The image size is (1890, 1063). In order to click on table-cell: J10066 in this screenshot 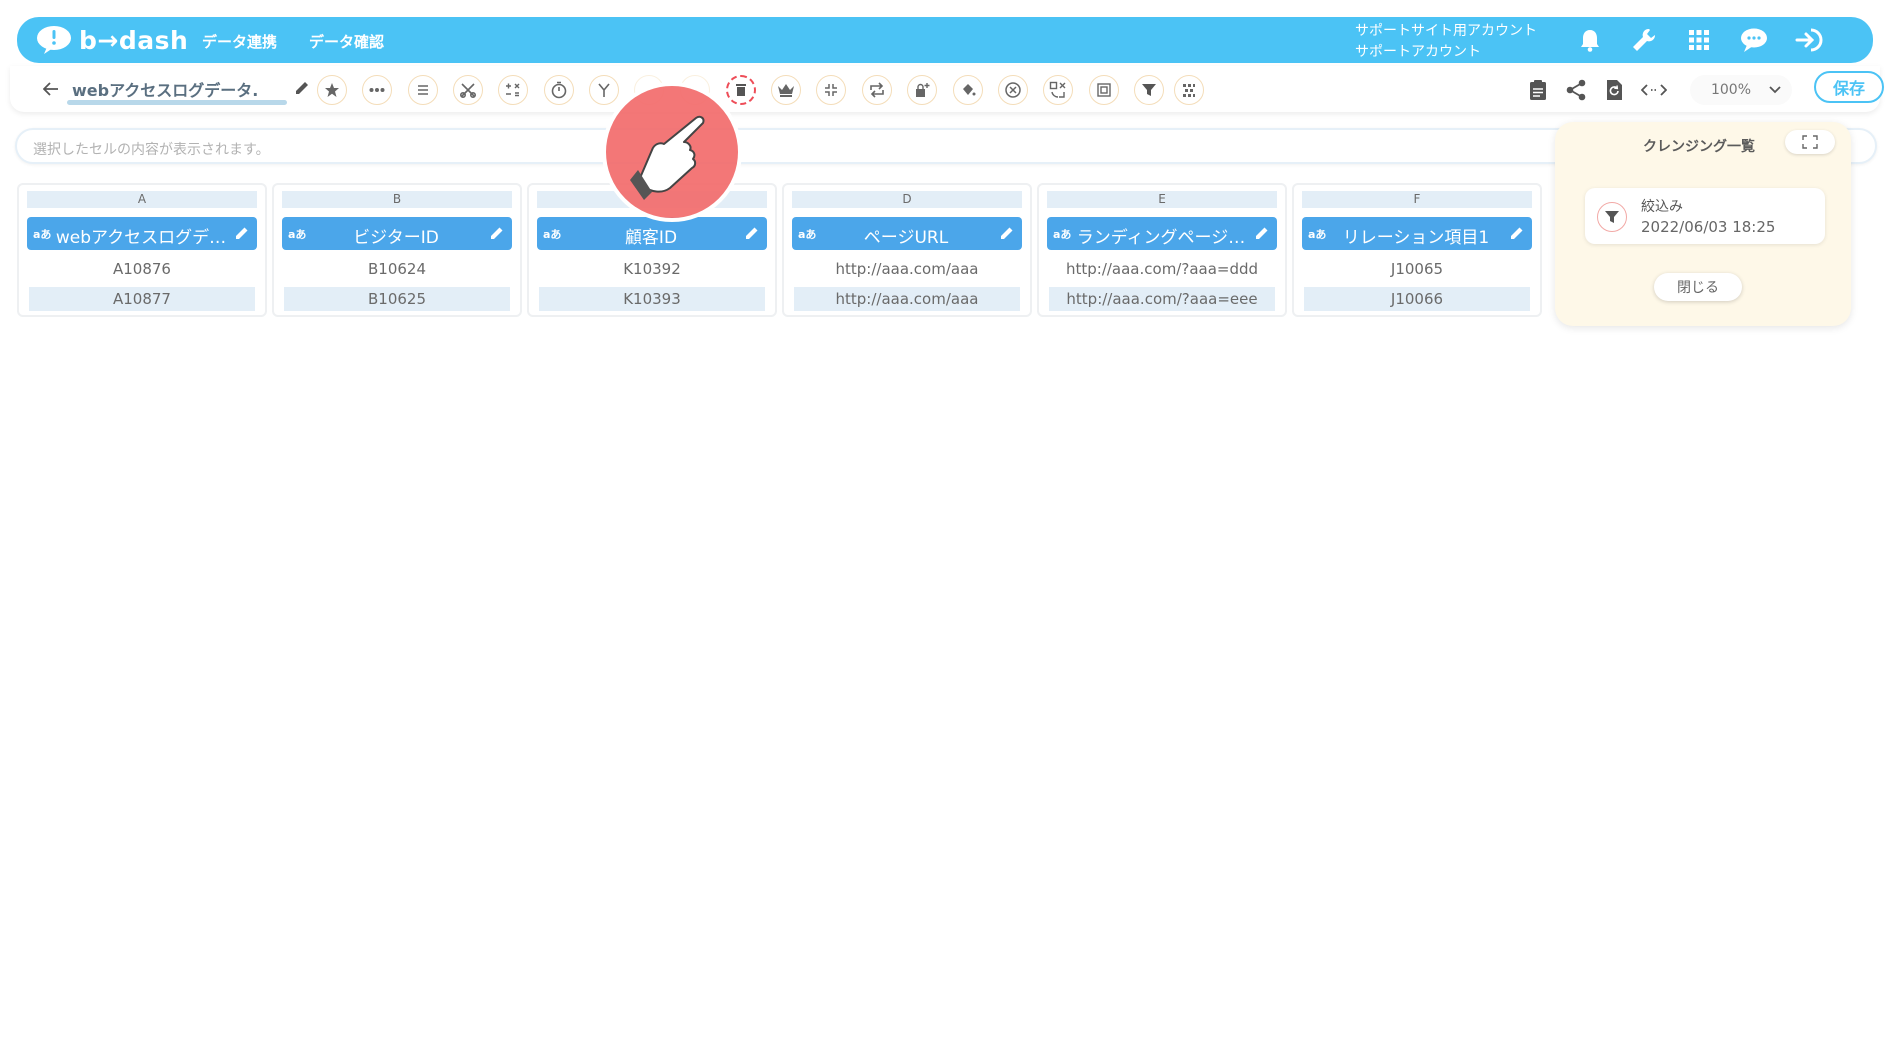, I will do `click(1417, 299)`.